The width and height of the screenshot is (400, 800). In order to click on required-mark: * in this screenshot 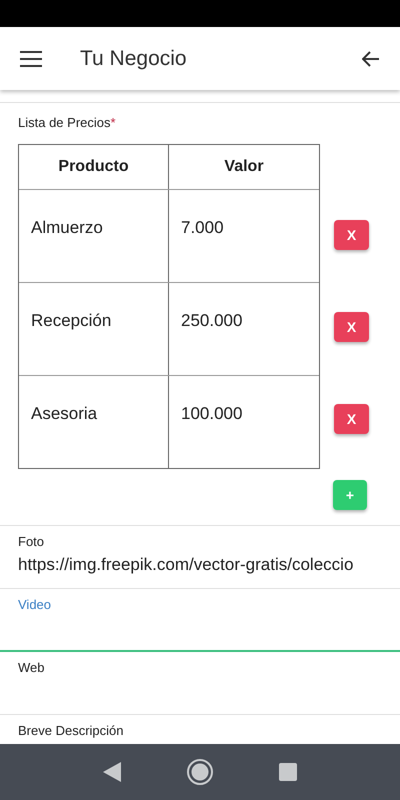, I will do `click(113, 122)`.